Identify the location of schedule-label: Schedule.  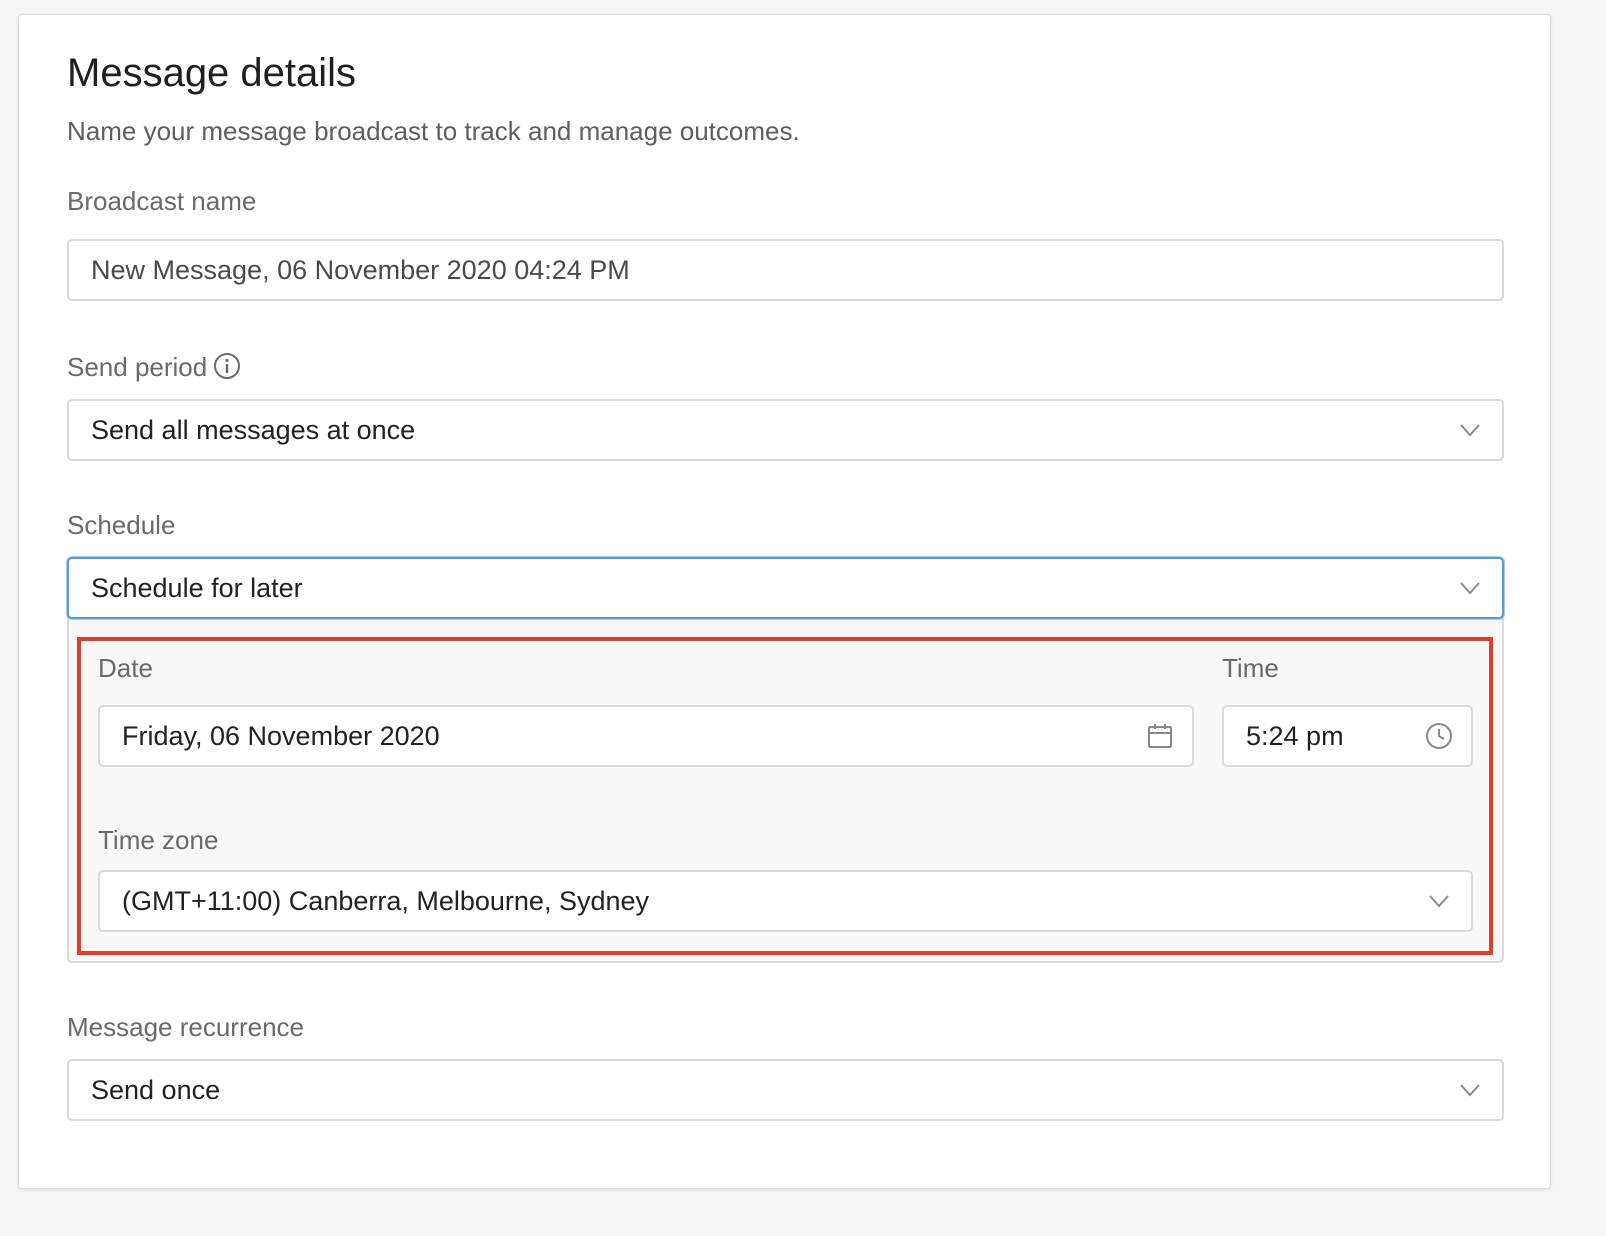
(121, 525).